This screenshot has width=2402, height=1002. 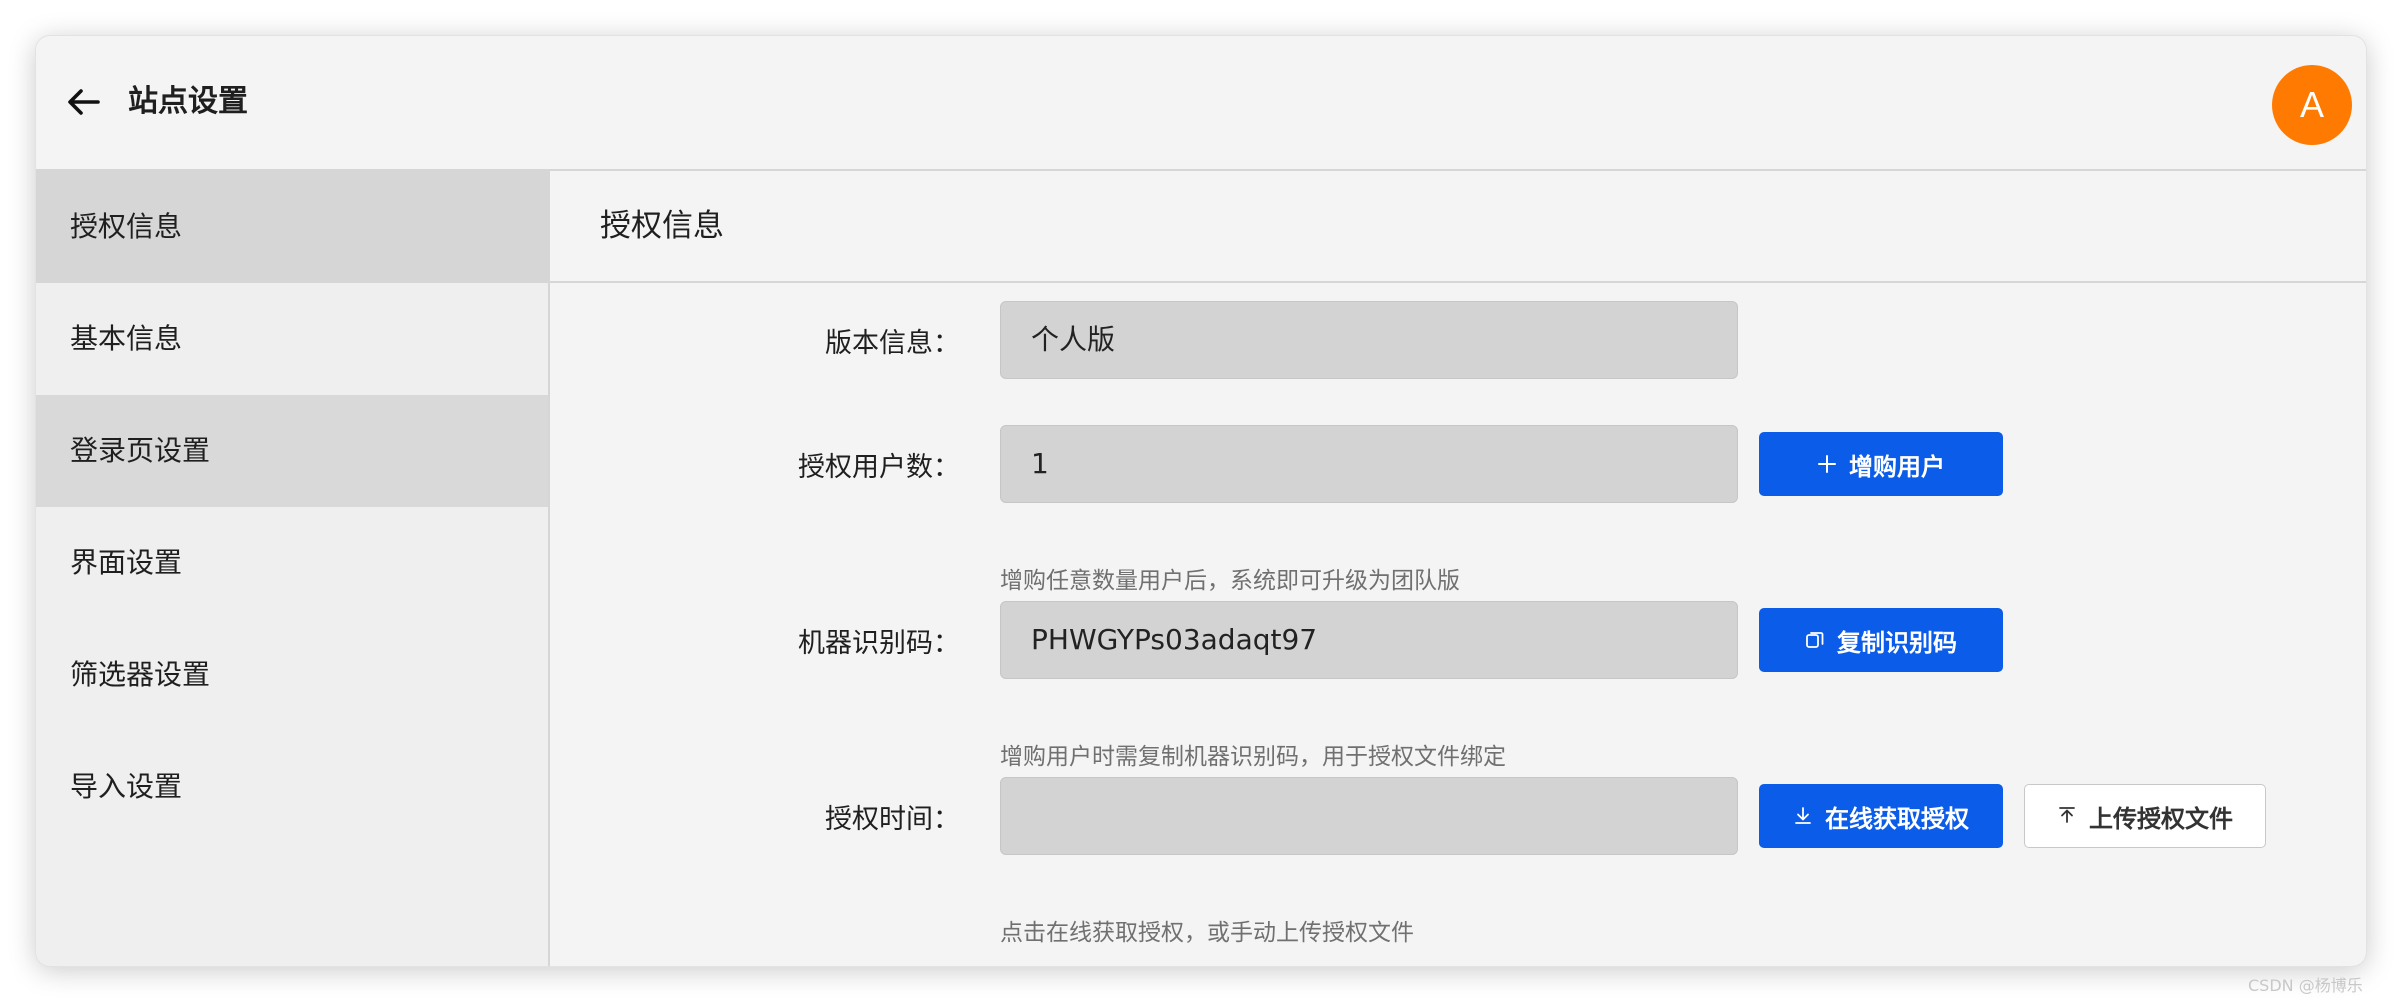 I want to click on sidebar-item-basic-info: 基本信息, so click(x=292, y=339).